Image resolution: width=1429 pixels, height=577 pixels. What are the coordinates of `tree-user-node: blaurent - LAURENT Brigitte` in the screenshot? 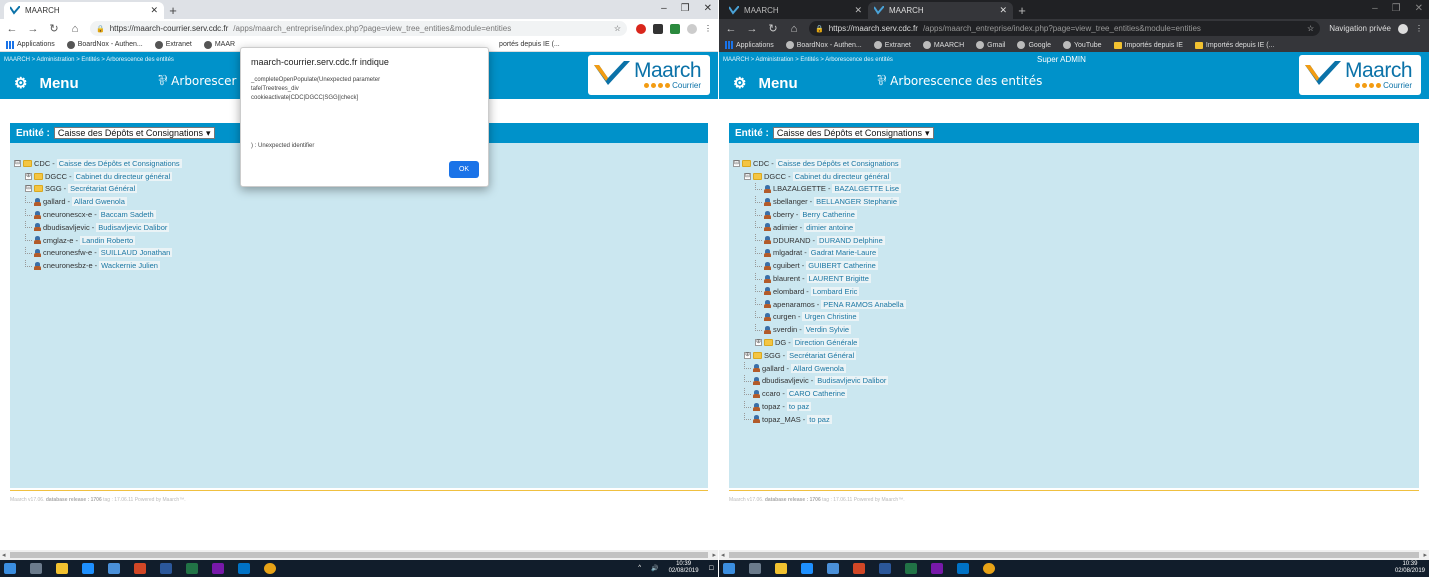 It's located at (1076, 278).